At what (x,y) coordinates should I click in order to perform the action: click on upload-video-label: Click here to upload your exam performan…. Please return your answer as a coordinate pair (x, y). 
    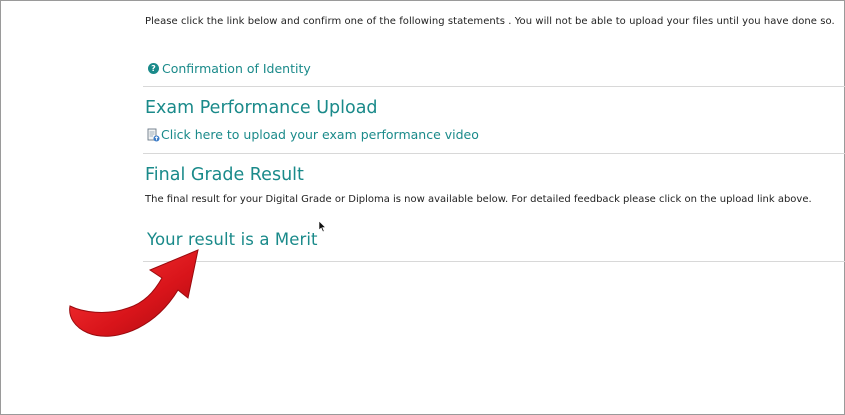
    Looking at the image, I should click on (320, 134).